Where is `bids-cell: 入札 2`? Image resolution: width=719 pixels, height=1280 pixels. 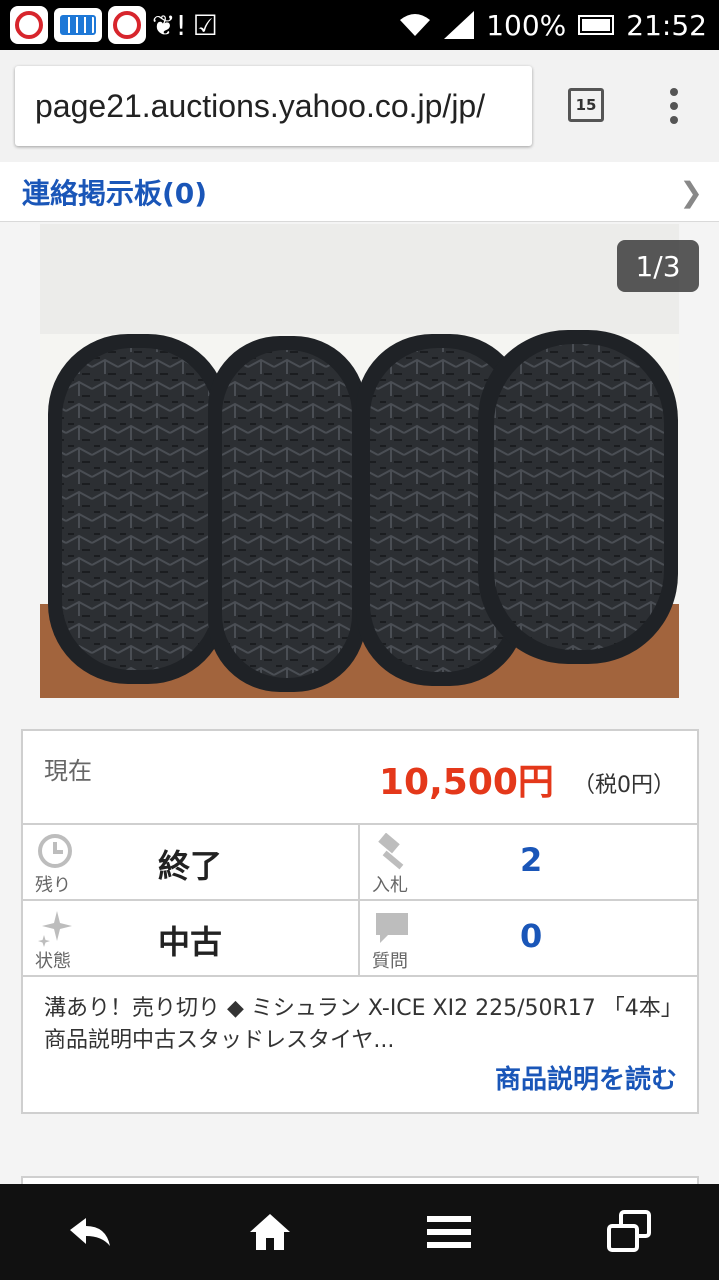 bids-cell: 入札 2 is located at coordinates (528, 863).